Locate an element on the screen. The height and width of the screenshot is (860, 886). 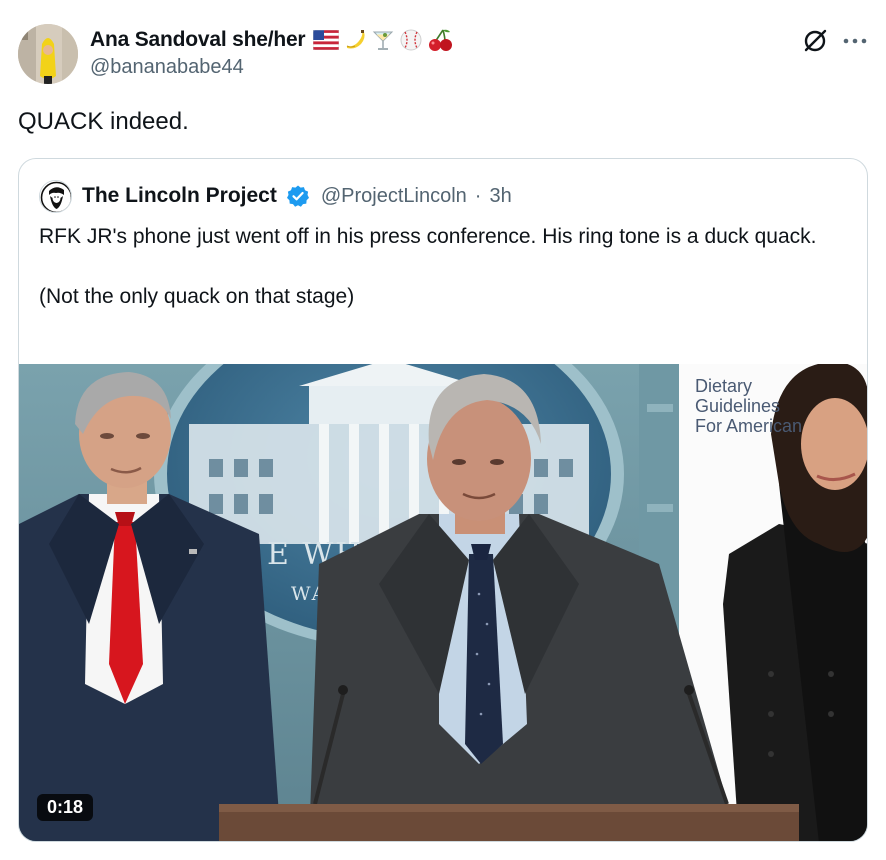
video-caption-overlay: Dietary Guidelines For American is located at coordinates (770, 406).